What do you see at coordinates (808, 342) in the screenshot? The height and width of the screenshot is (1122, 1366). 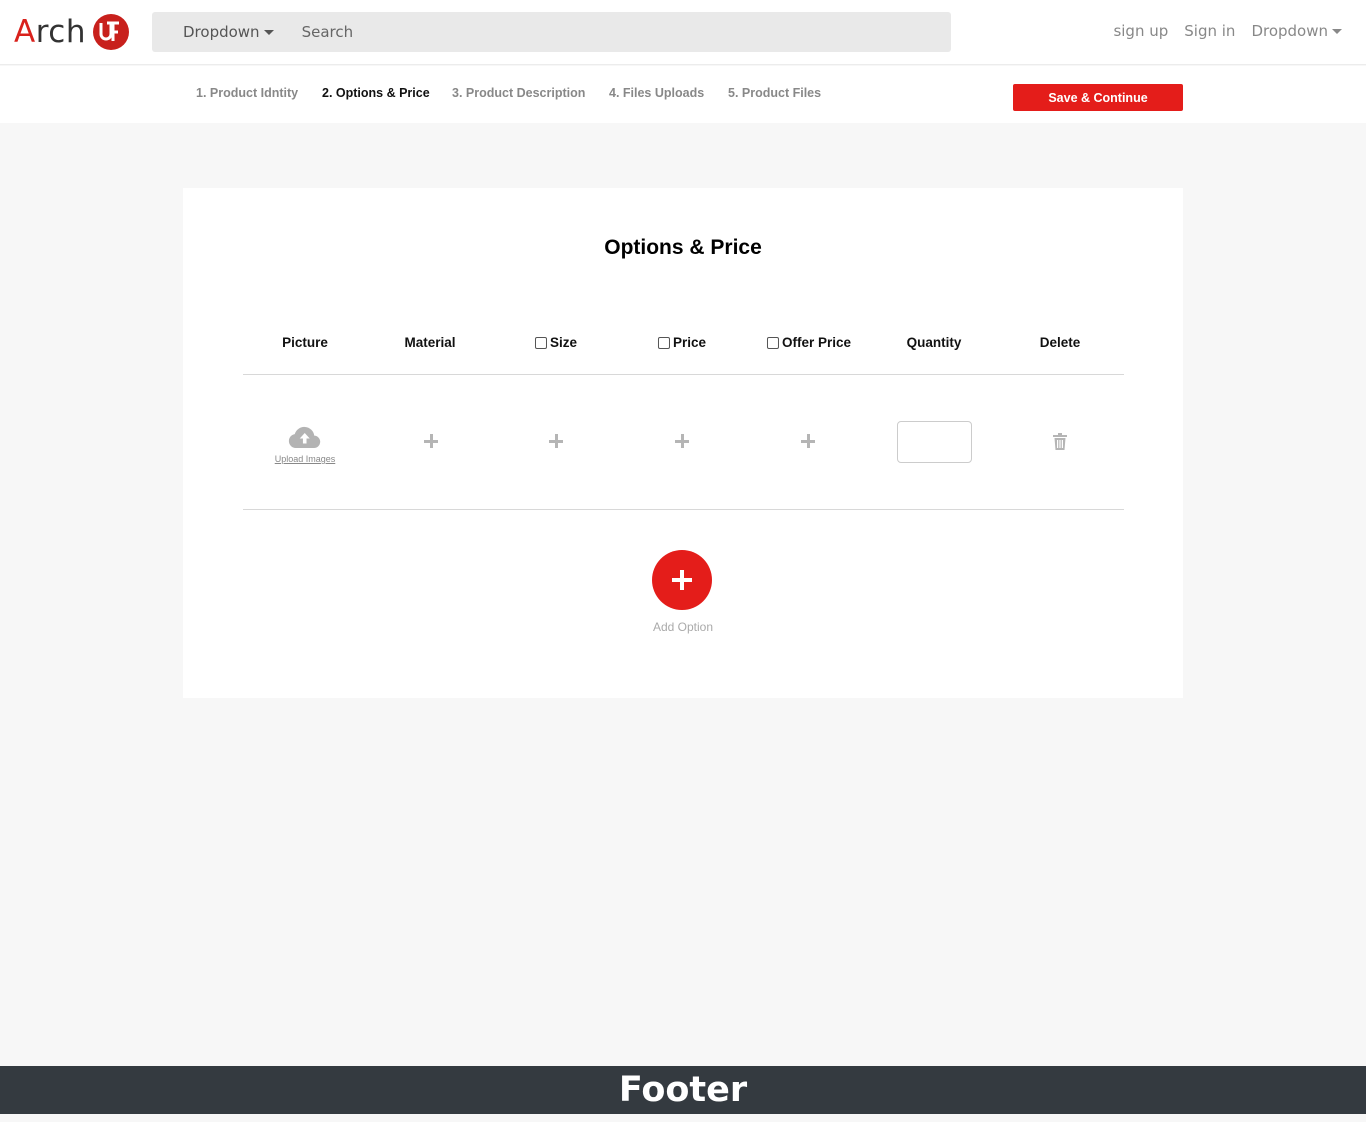 I see `column-header-offer-price: Offer Price` at bounding box center [808, 342].